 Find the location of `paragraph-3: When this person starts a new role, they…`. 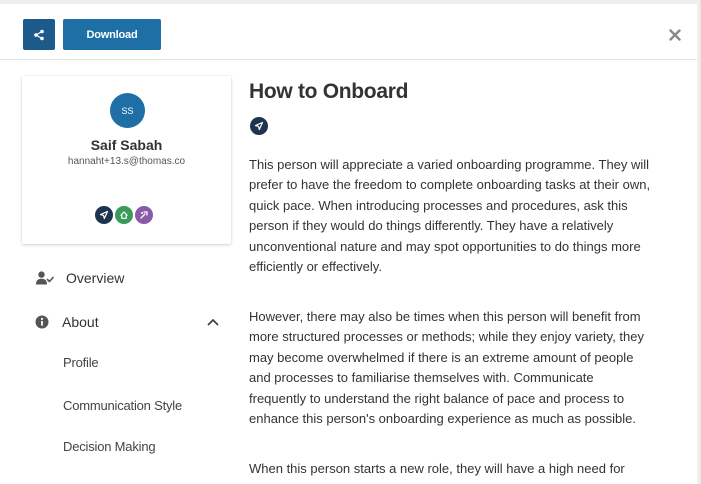

paragraph-3: When this person starts a new role, they… is located at coordinates (469, 469).